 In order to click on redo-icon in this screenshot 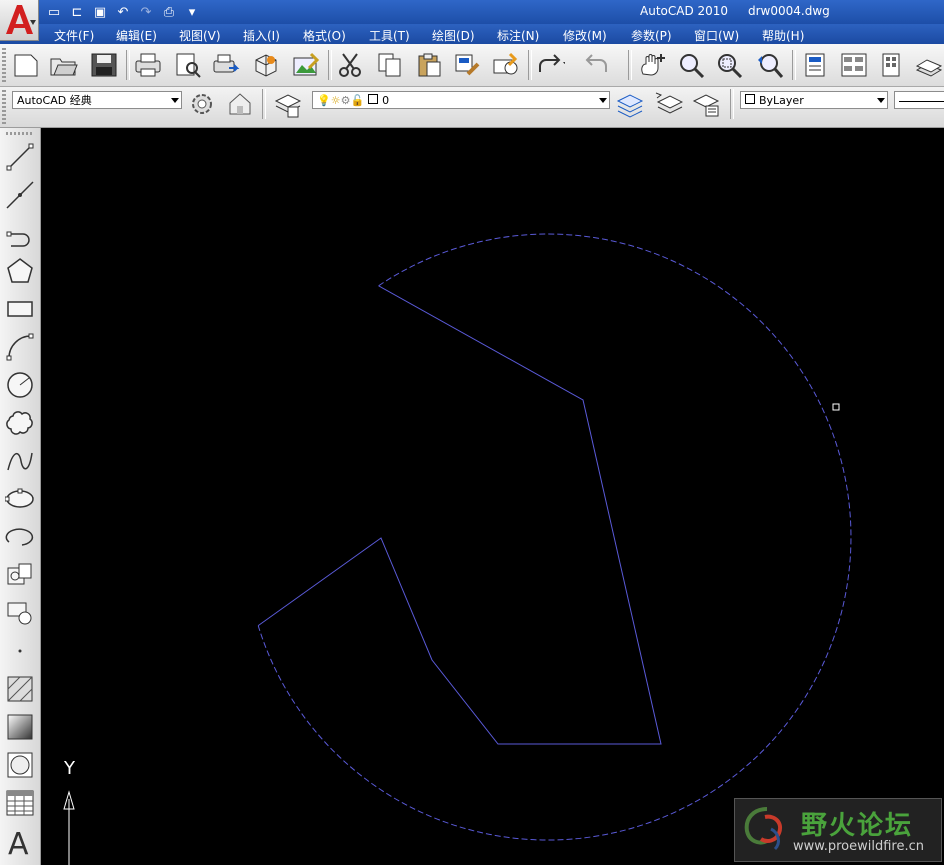, I will do `click(550, 65)`.